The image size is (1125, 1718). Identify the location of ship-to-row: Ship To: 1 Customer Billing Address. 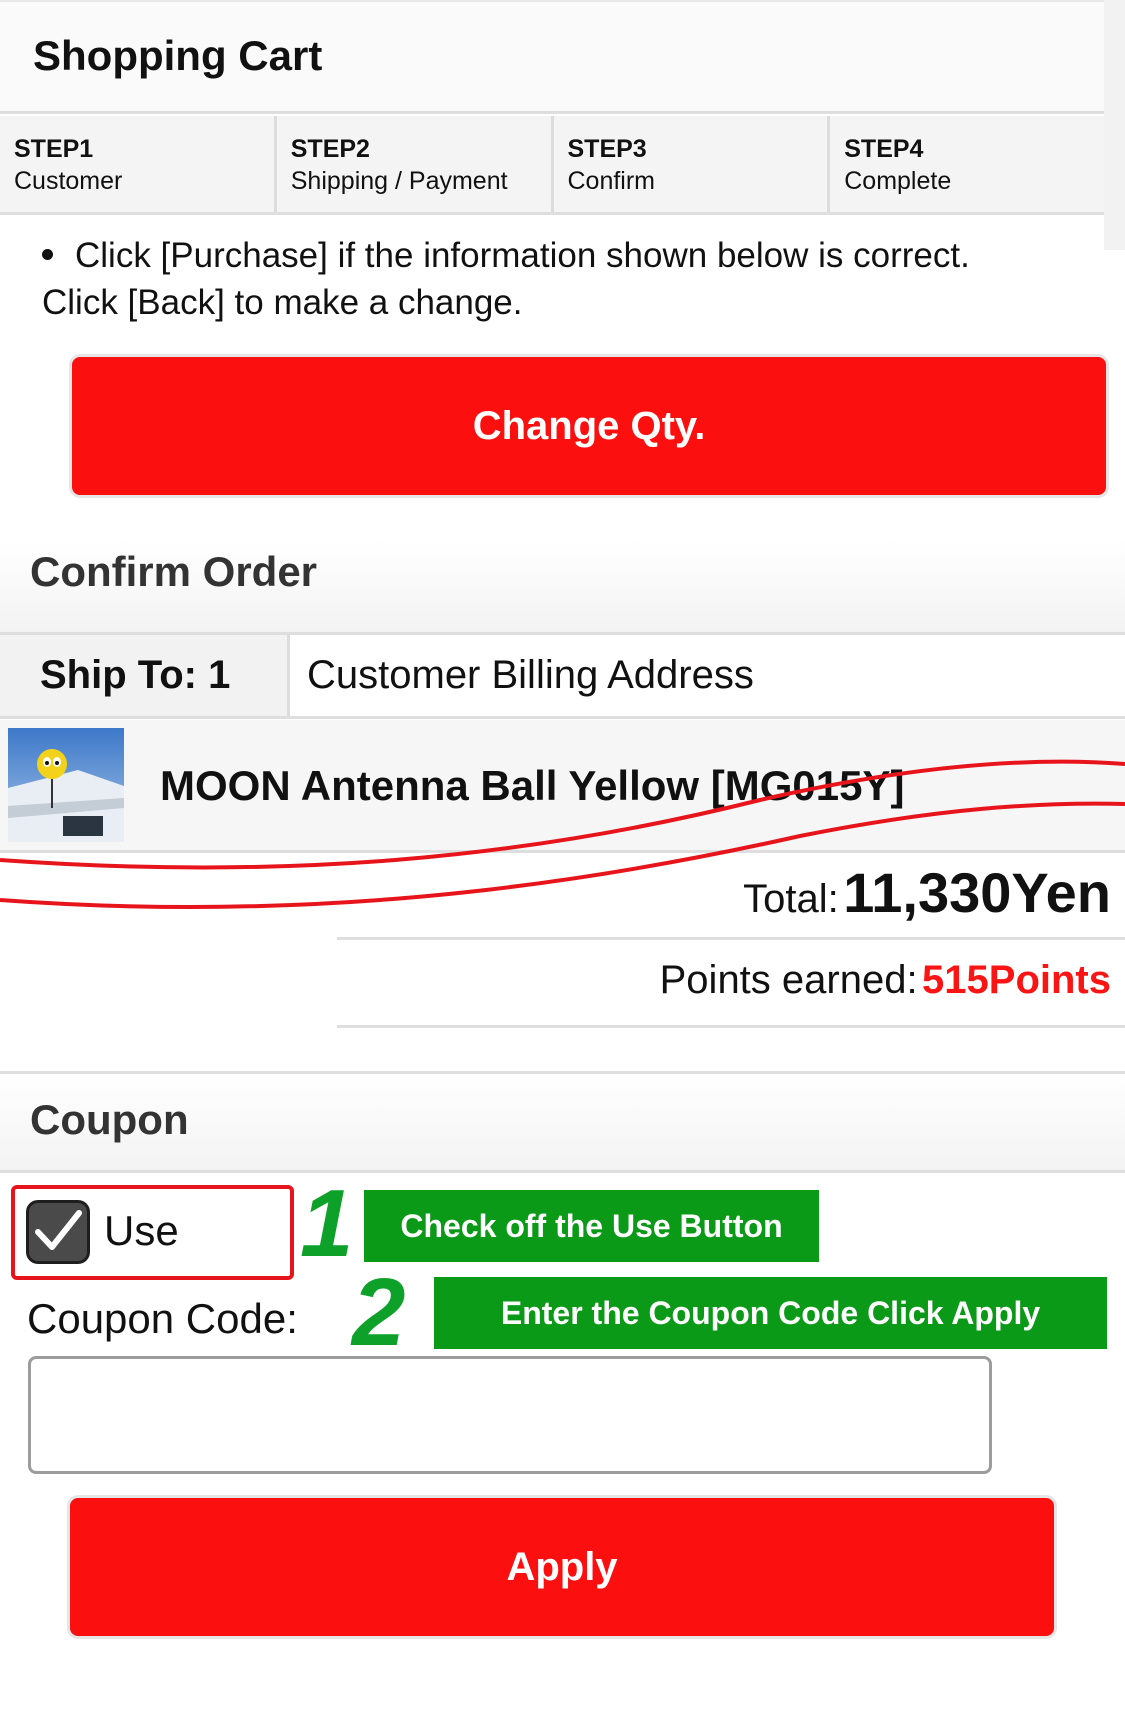
(562, 675).